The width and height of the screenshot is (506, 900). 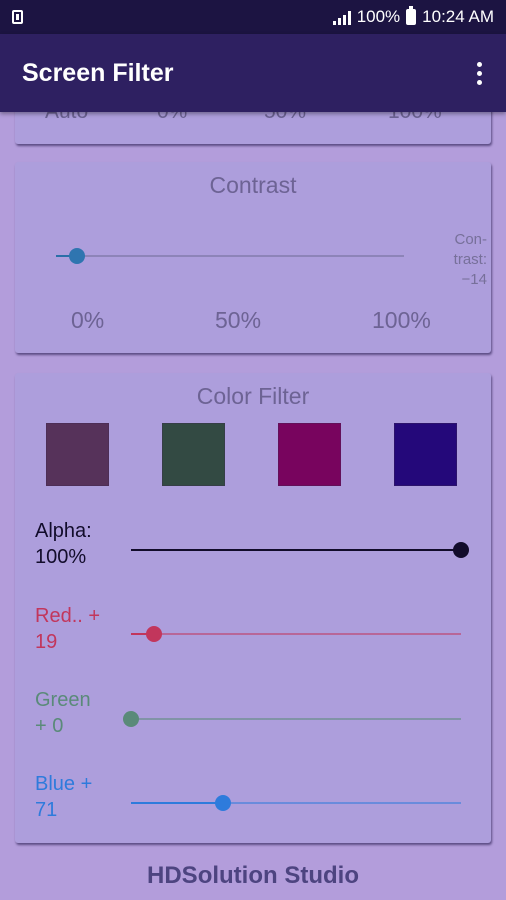 I want to click on swatch-plum, so click(x=77, y=454).